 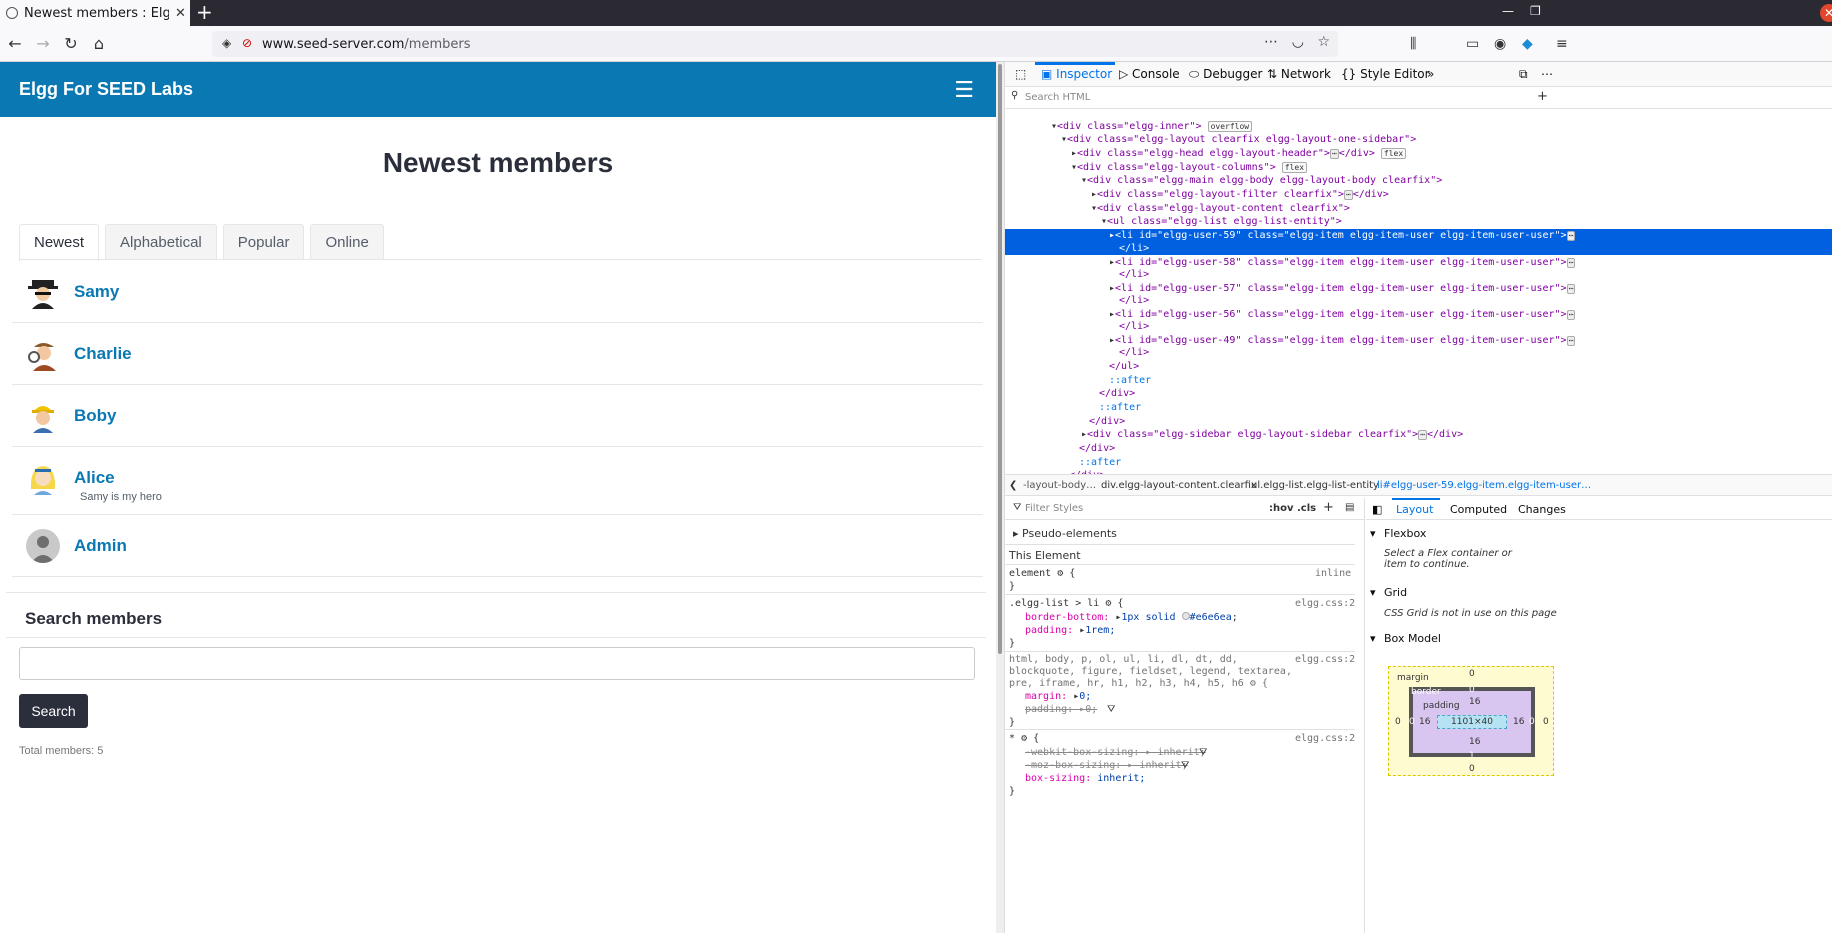 What do you see at coordinates (100, 546) in the screenshot?
I see `member-name: Admin` at bounding box center [100, 546].